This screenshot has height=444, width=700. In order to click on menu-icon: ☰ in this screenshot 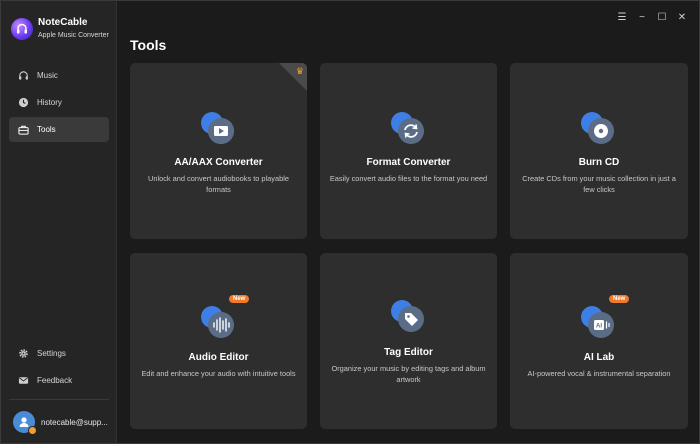, I will do `click(622, 17)`.